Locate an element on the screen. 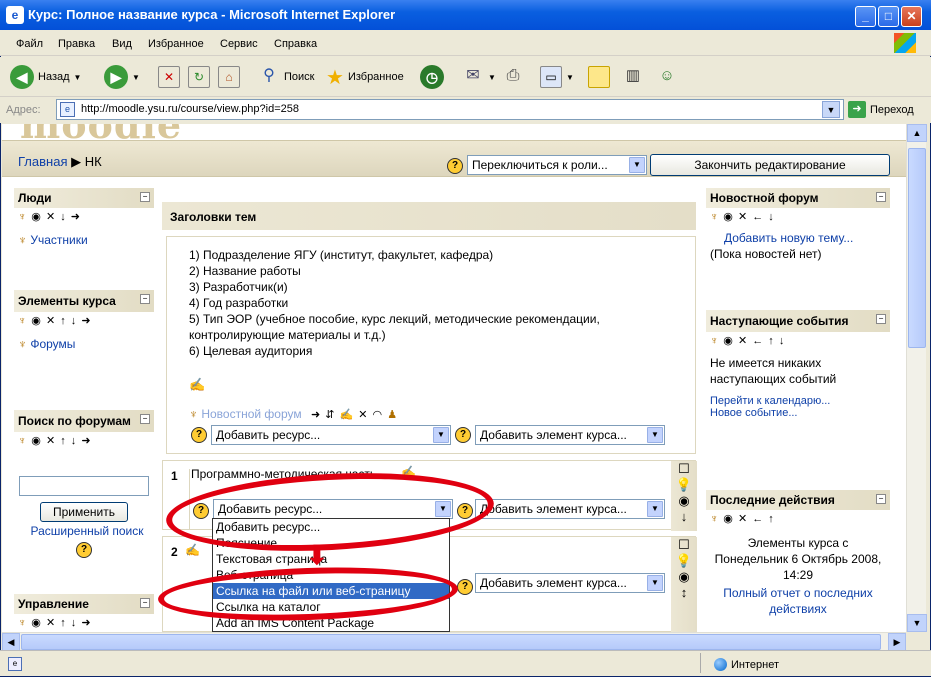  print-button: ⎙ is located at coordinates (513, 77).